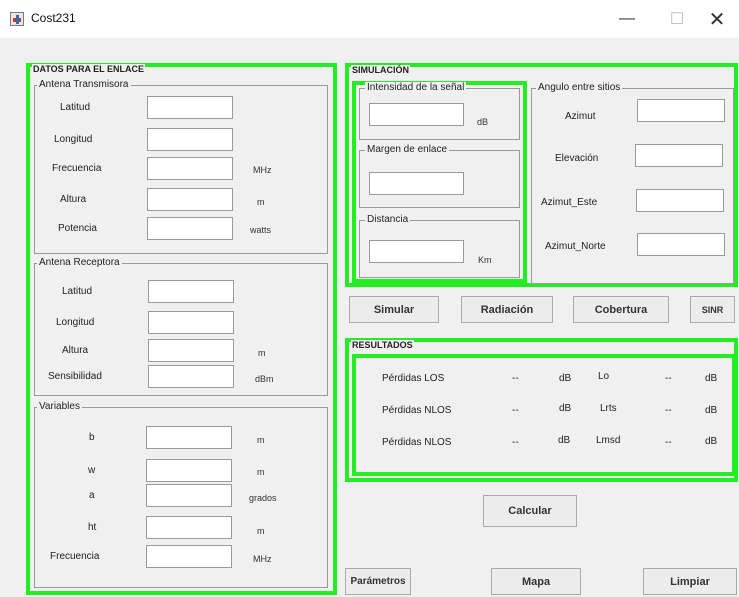 The image size is (739, 597). I want to click on rx-altura-input, so click(191, 350).